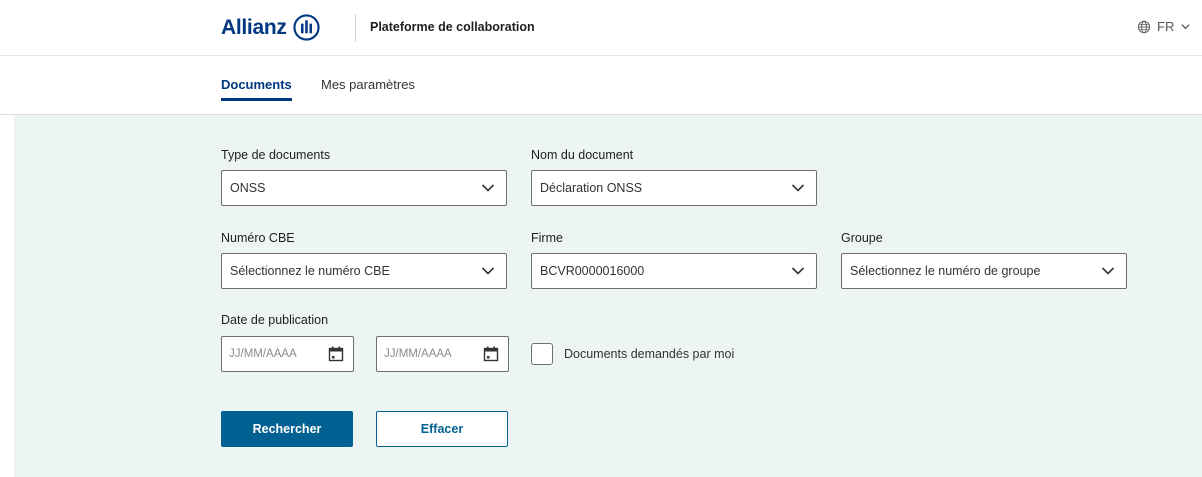  I want to click on date-from-input: JJ/MM/AAAA, so click(287, 354).